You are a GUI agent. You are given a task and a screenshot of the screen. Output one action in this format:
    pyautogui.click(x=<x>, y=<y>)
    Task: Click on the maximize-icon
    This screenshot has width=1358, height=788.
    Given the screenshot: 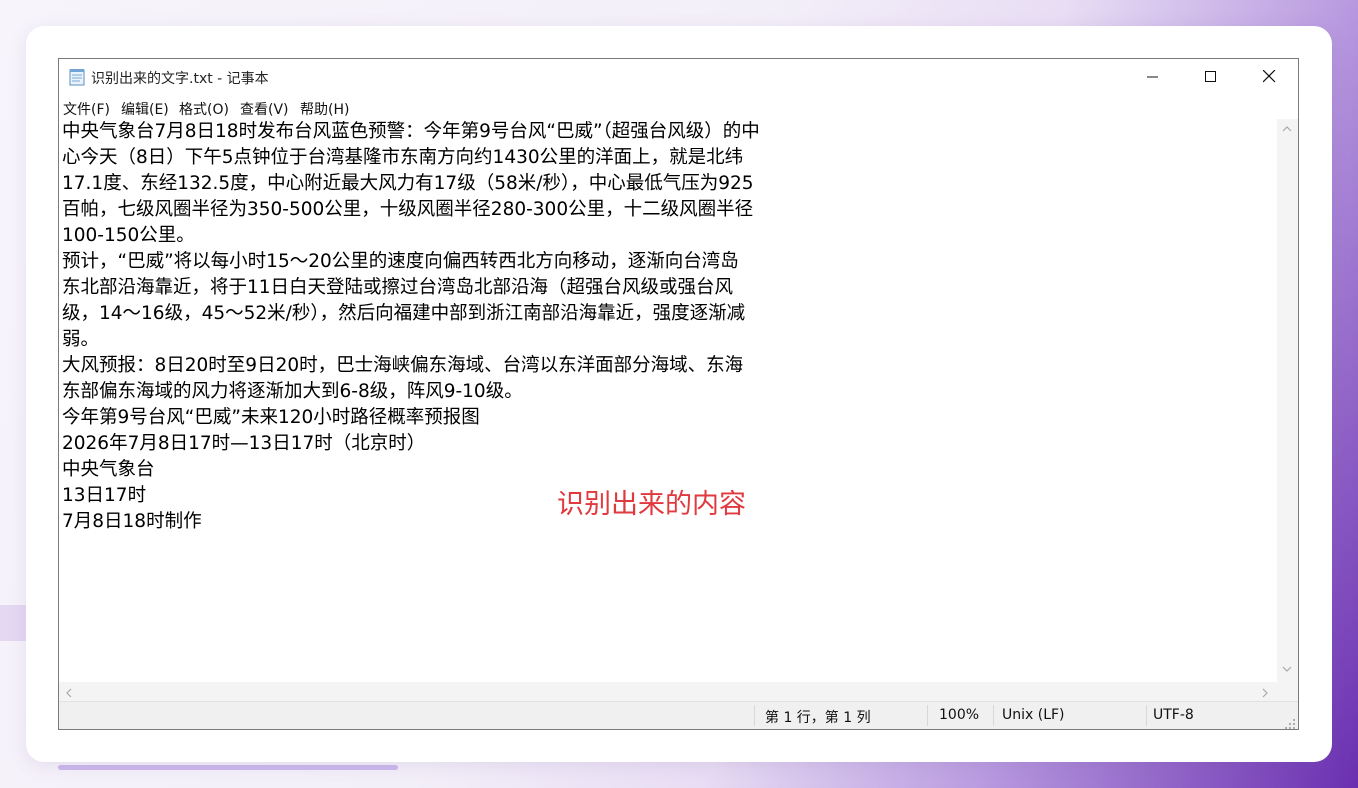 What is the action you would take?
    pyautogui.click(x=1211, y=77)
    